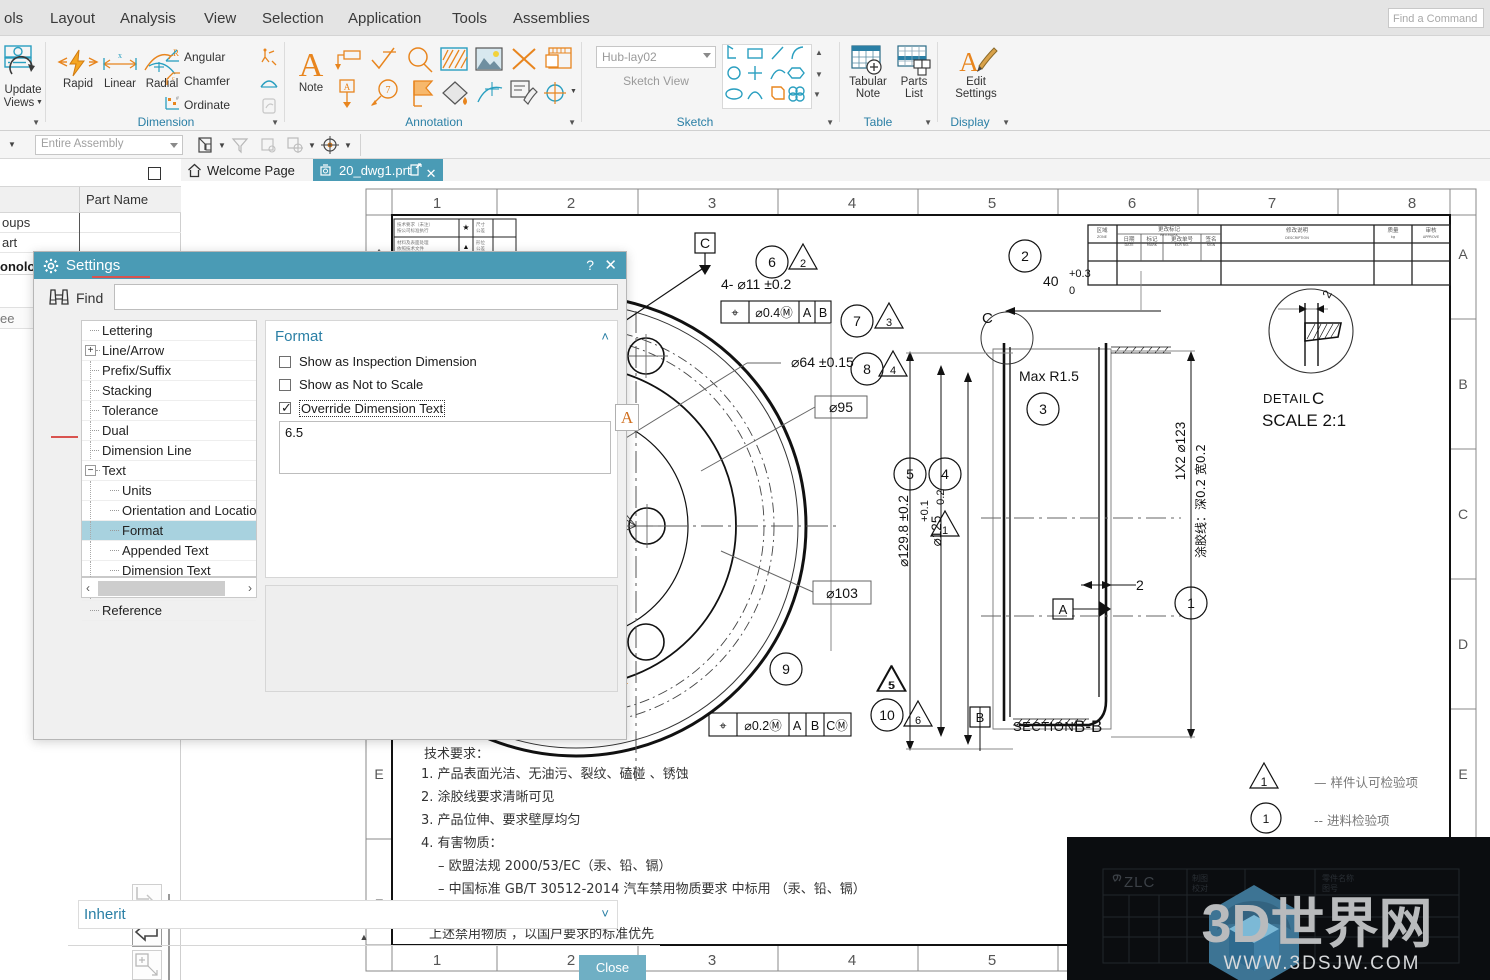 Image resolution: width=1490 pixels, height=980 pixels. I want to click on text-style-button: A, so click(627, 417).